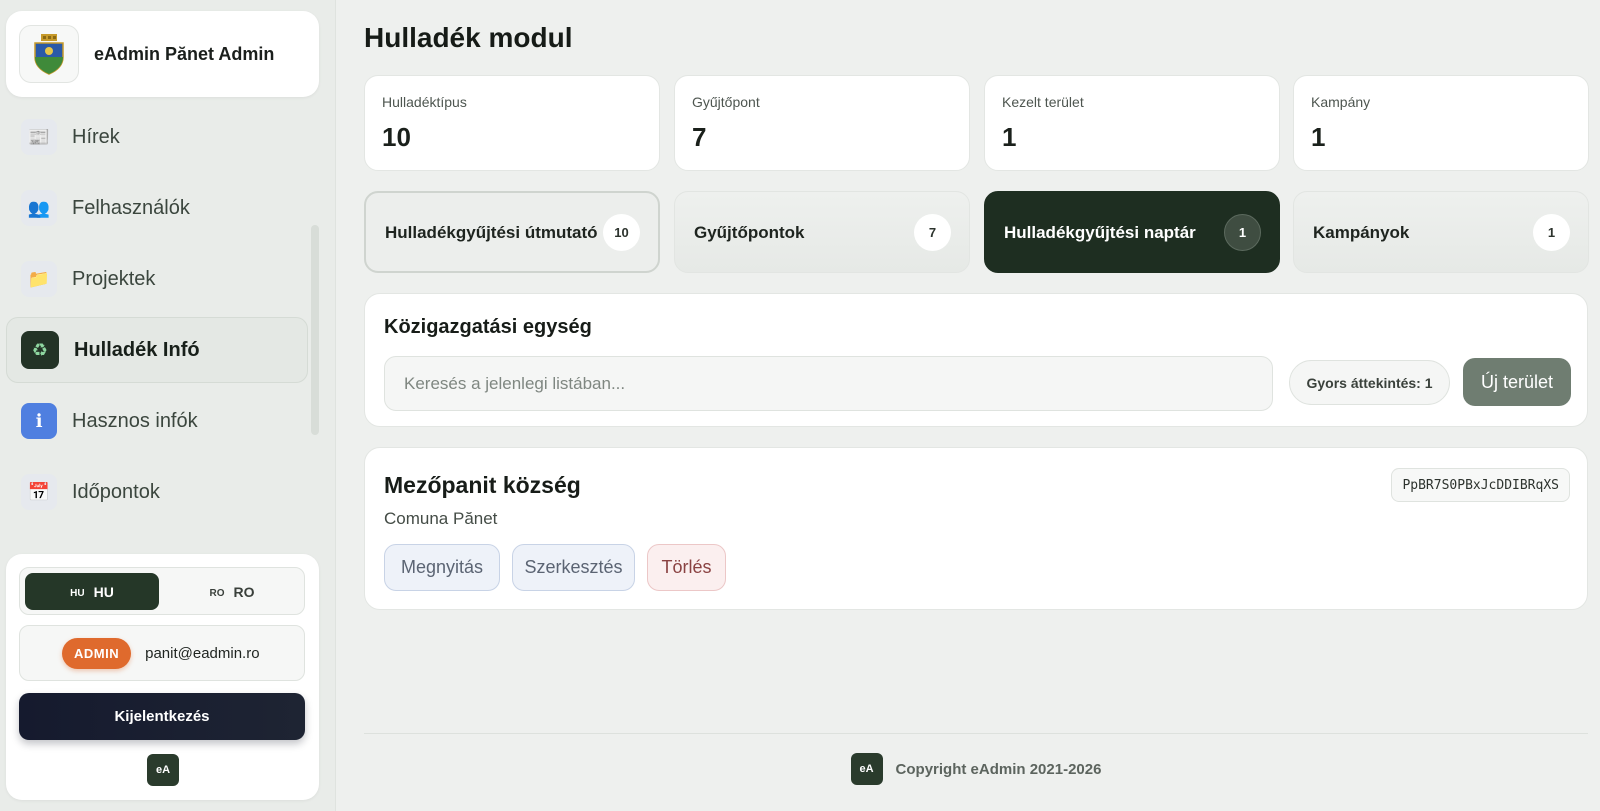 This screenshot has height=811, width=1600. I want to click on language-ro-button: RO RO, so click(232, 591).